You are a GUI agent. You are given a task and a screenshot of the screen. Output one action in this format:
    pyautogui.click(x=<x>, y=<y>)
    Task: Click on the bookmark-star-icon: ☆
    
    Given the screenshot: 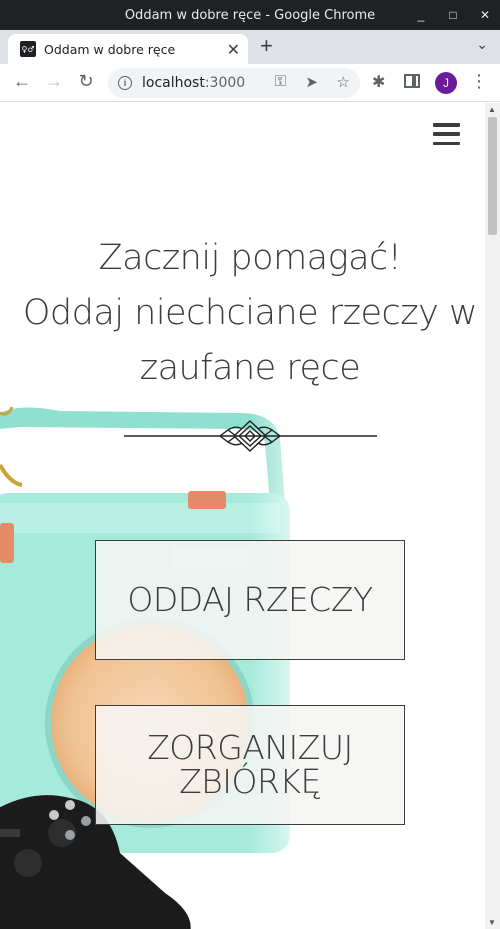 What is the action you would take?
    pyautogui.click(x=343, y=82)
    